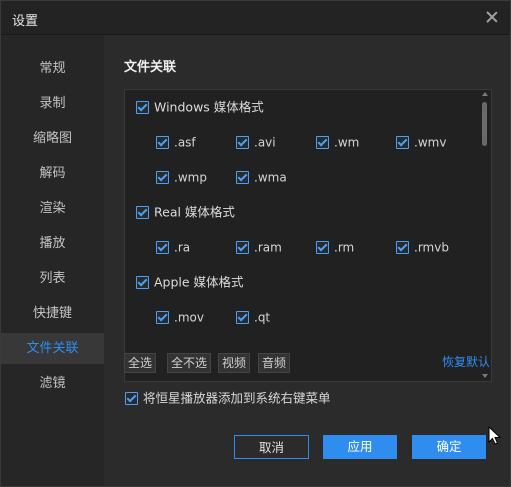  I want to click on sidebar-item-playlist: 列表, so click(52, 278).